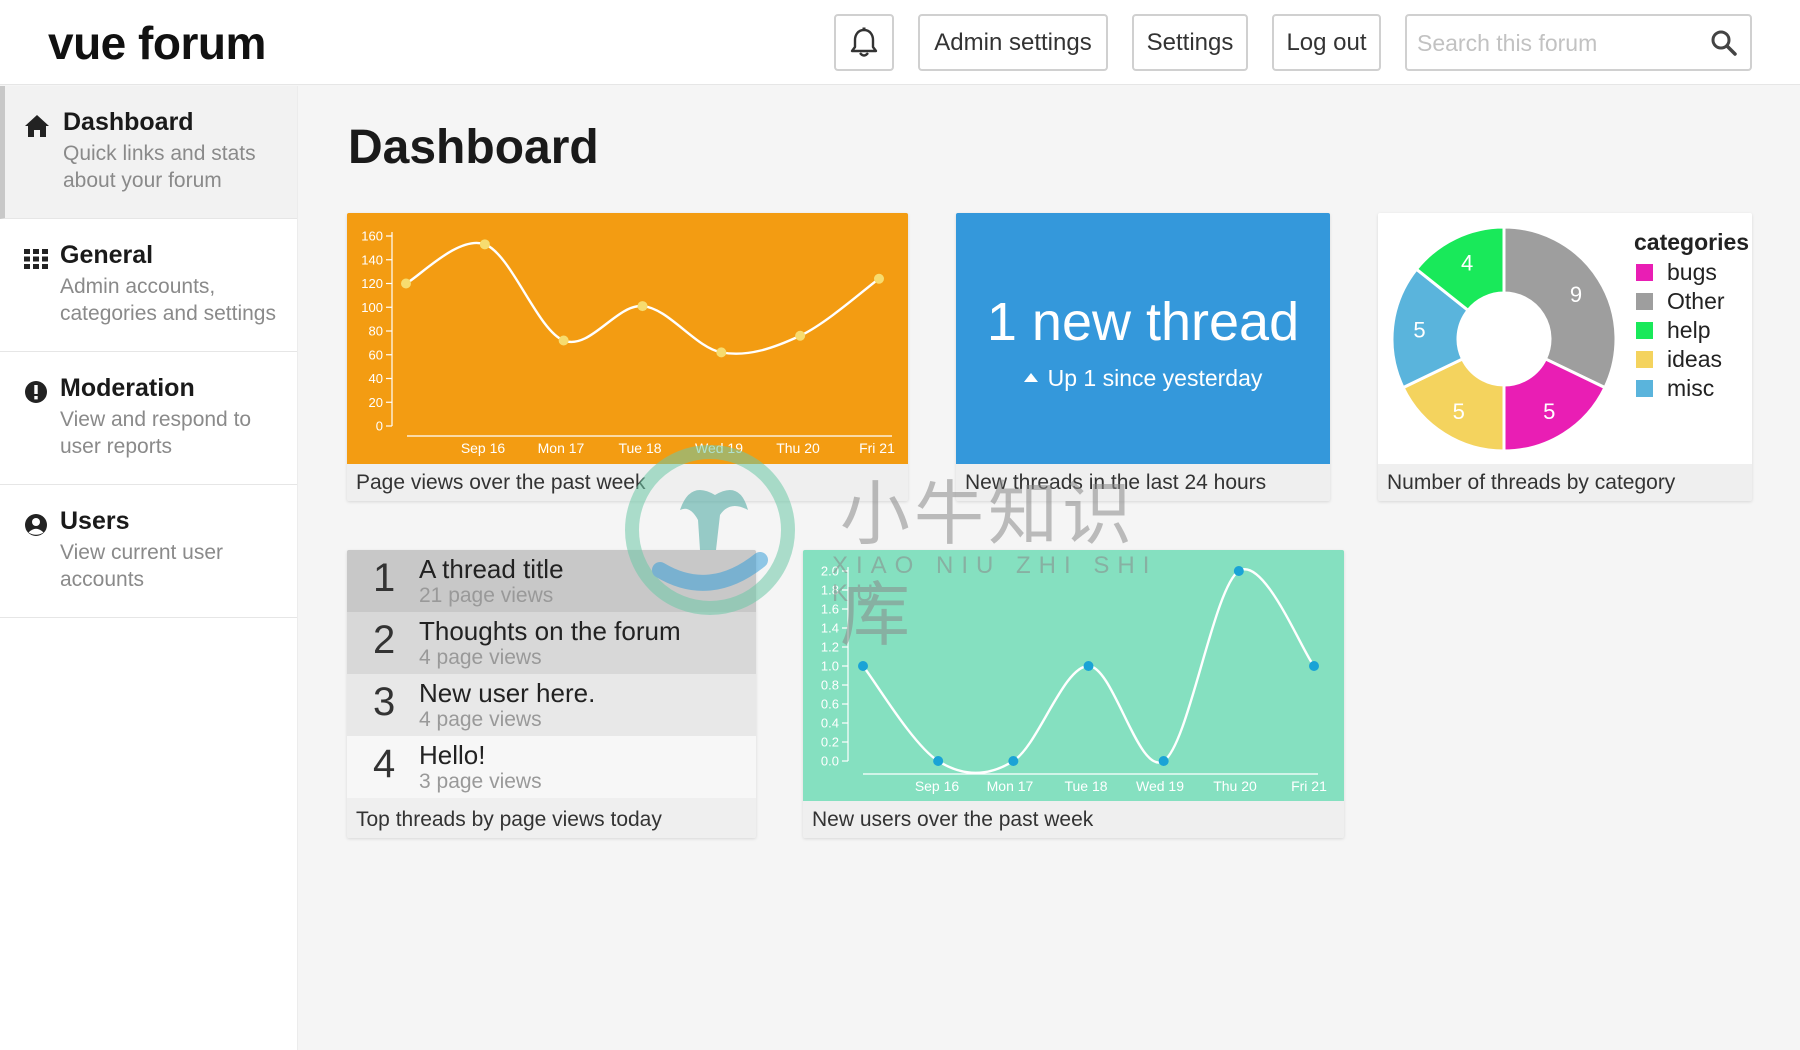 The height and width of the screenshot is (1050, 1800). I want to click on legend-label: ideas, so click(1694, 359).